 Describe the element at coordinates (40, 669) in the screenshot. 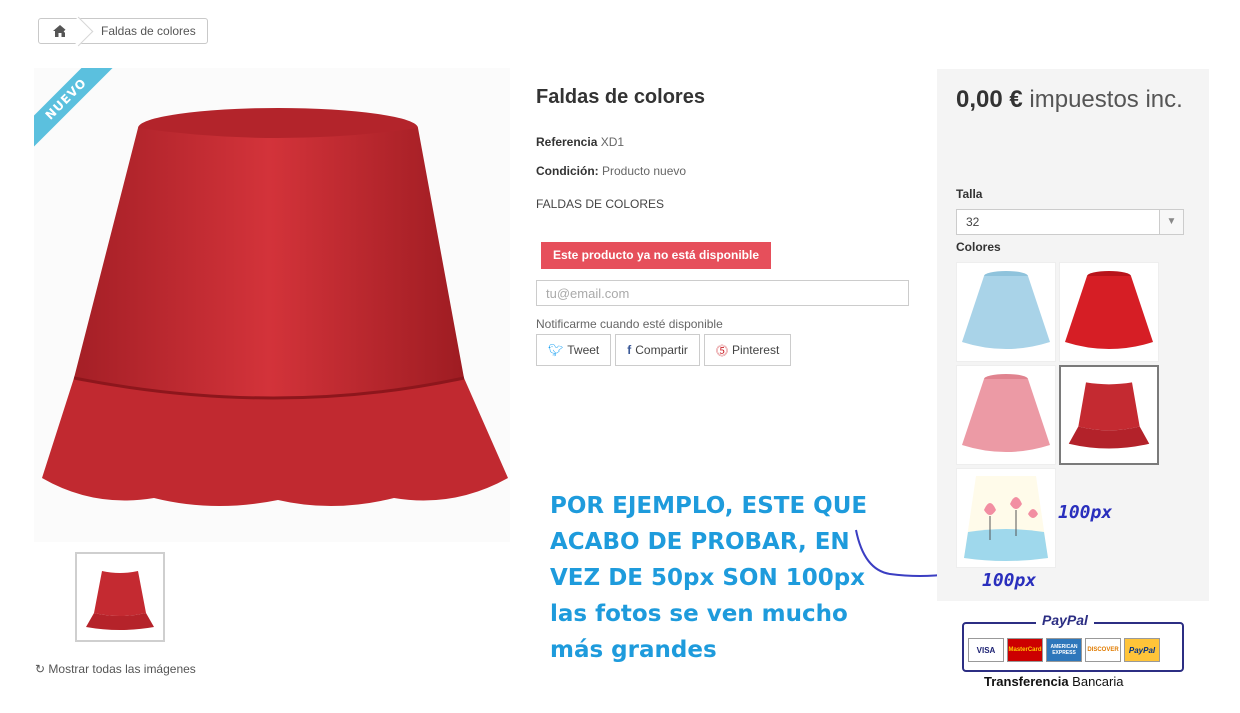

I see `refresh-icon: ↻` at that location.